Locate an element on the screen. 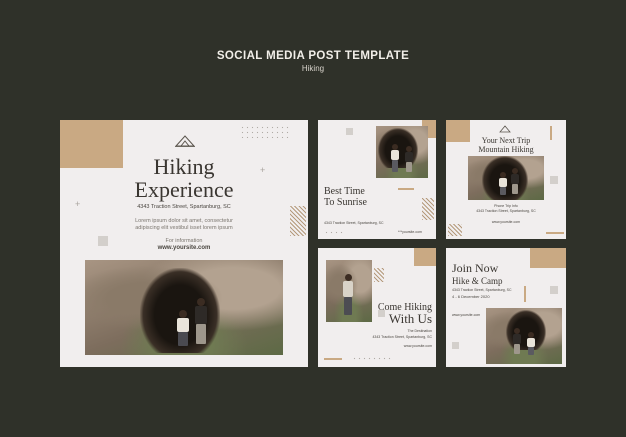 The image size is (626, 437). post5-address: 4343 Traction Street, Spartanburg, SC is located at coordinates (482, 290).